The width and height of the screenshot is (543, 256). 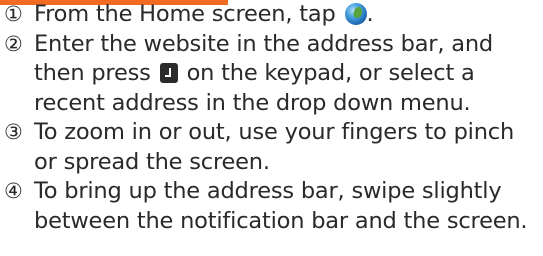 What do you see at coordinates (168, 73) in the screenshot?
I see `enter-key-icon` at bounding box center [168, 73].